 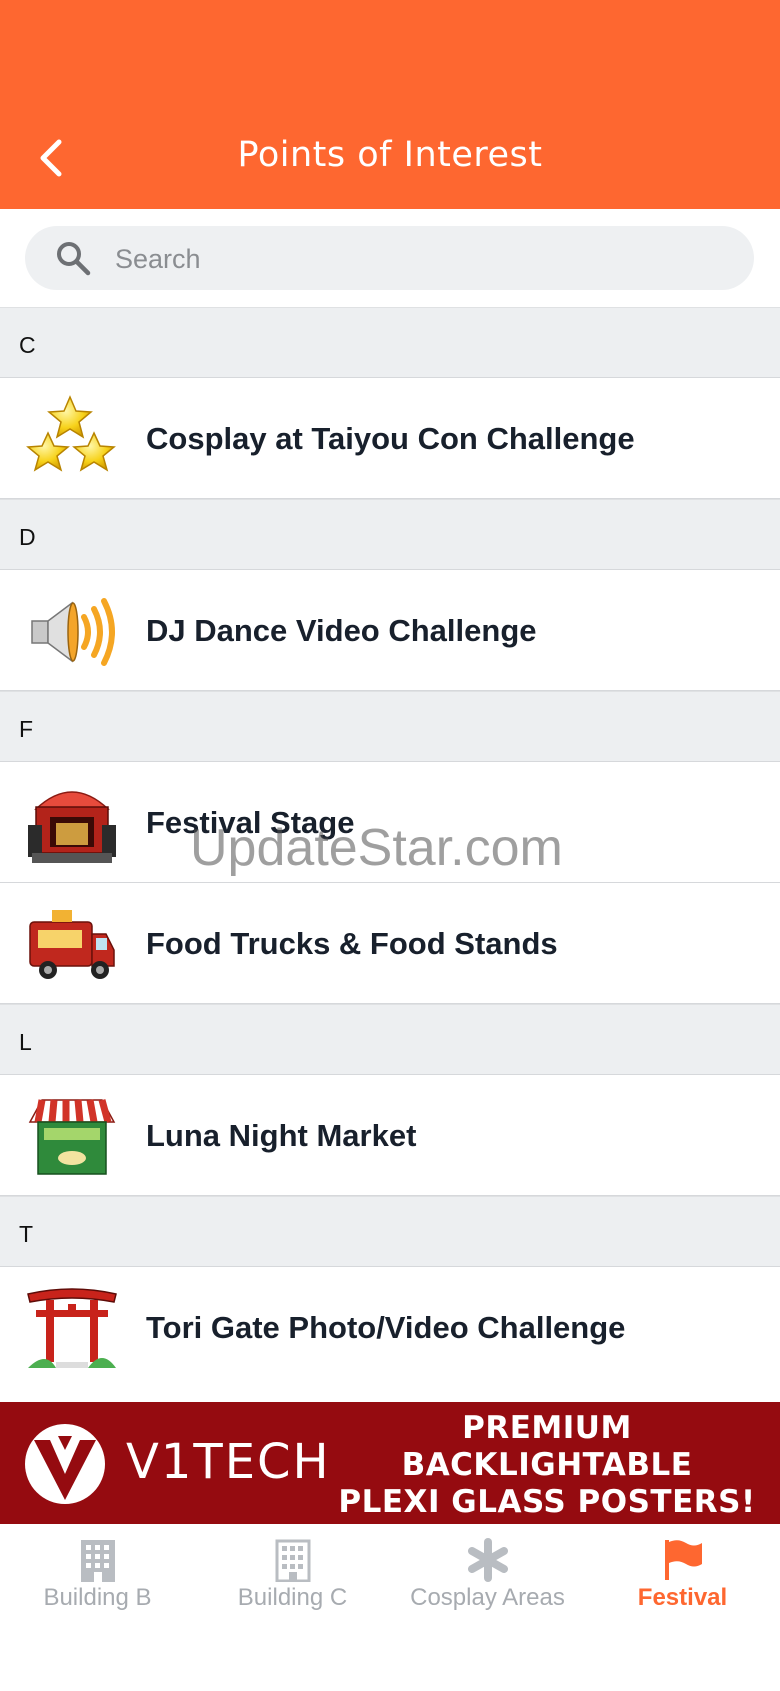 What do you see at coordinates (487, 1597) in the screenshot?
I see `tab-label: Cosplay Areas` at bounding box center [487, 1597].